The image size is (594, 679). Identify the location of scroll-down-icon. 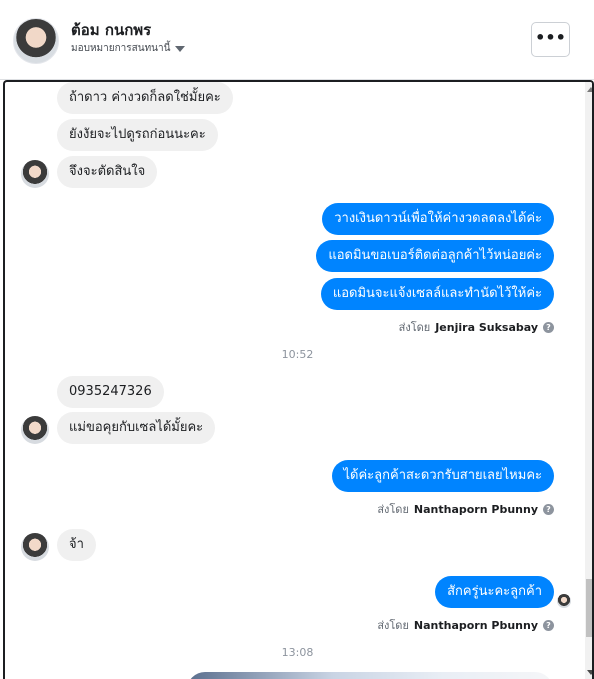
(589, 672).